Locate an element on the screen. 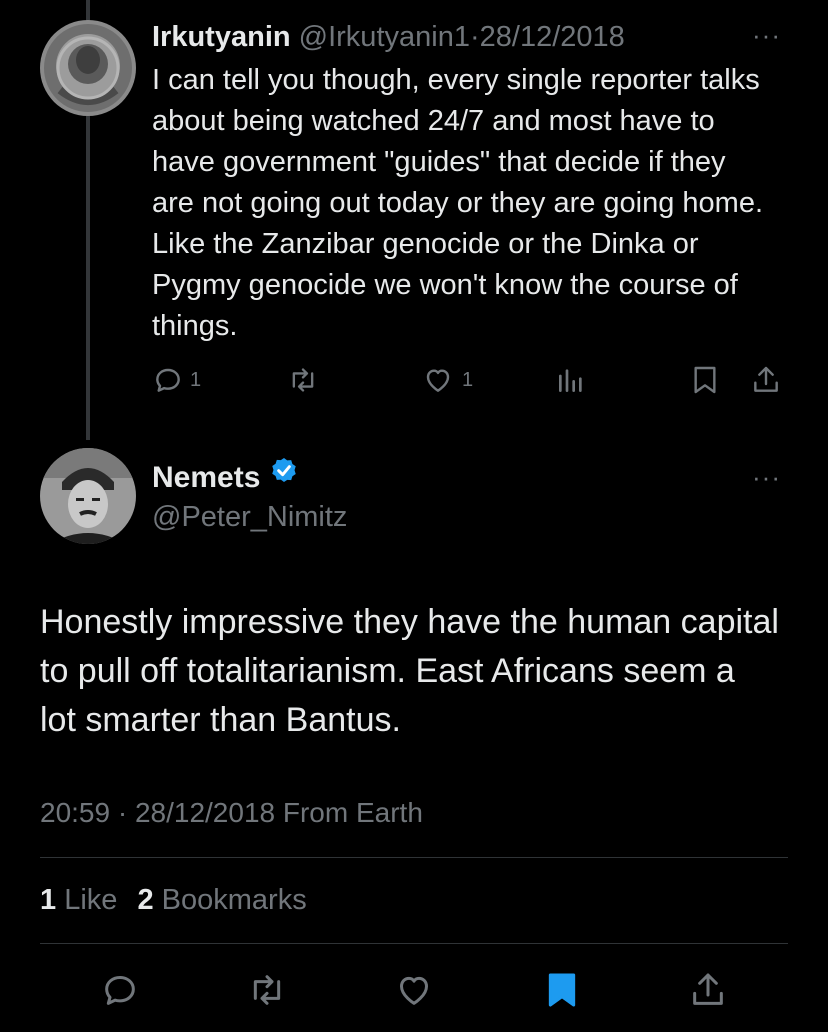 The height and width of the screenshot is (1032, 828). reply-header: Irkutyanin @Irkutyanin1·28/12/2018 is located at coordinates (388, 37).